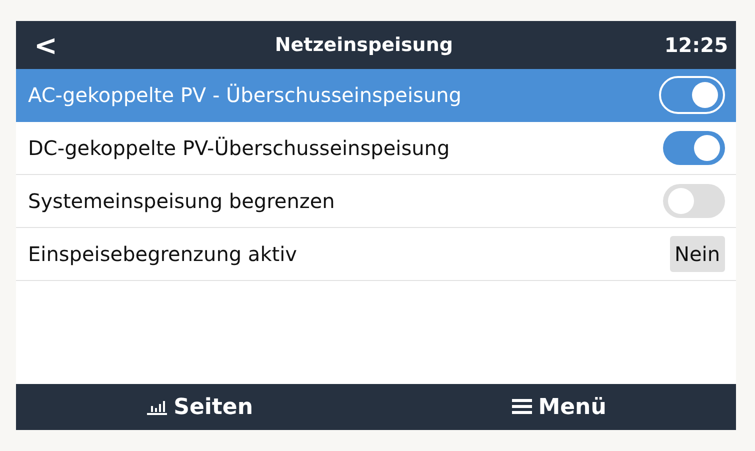  What do you see at coordinates (46, 45) in the screenshot?
I see `back-button: <` at bounding box center [46, 45].